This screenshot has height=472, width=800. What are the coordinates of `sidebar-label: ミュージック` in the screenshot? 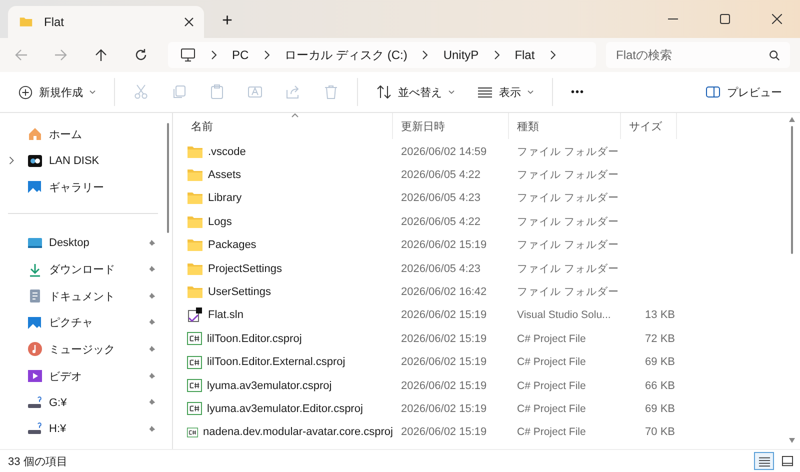 It's located at (82, 349).